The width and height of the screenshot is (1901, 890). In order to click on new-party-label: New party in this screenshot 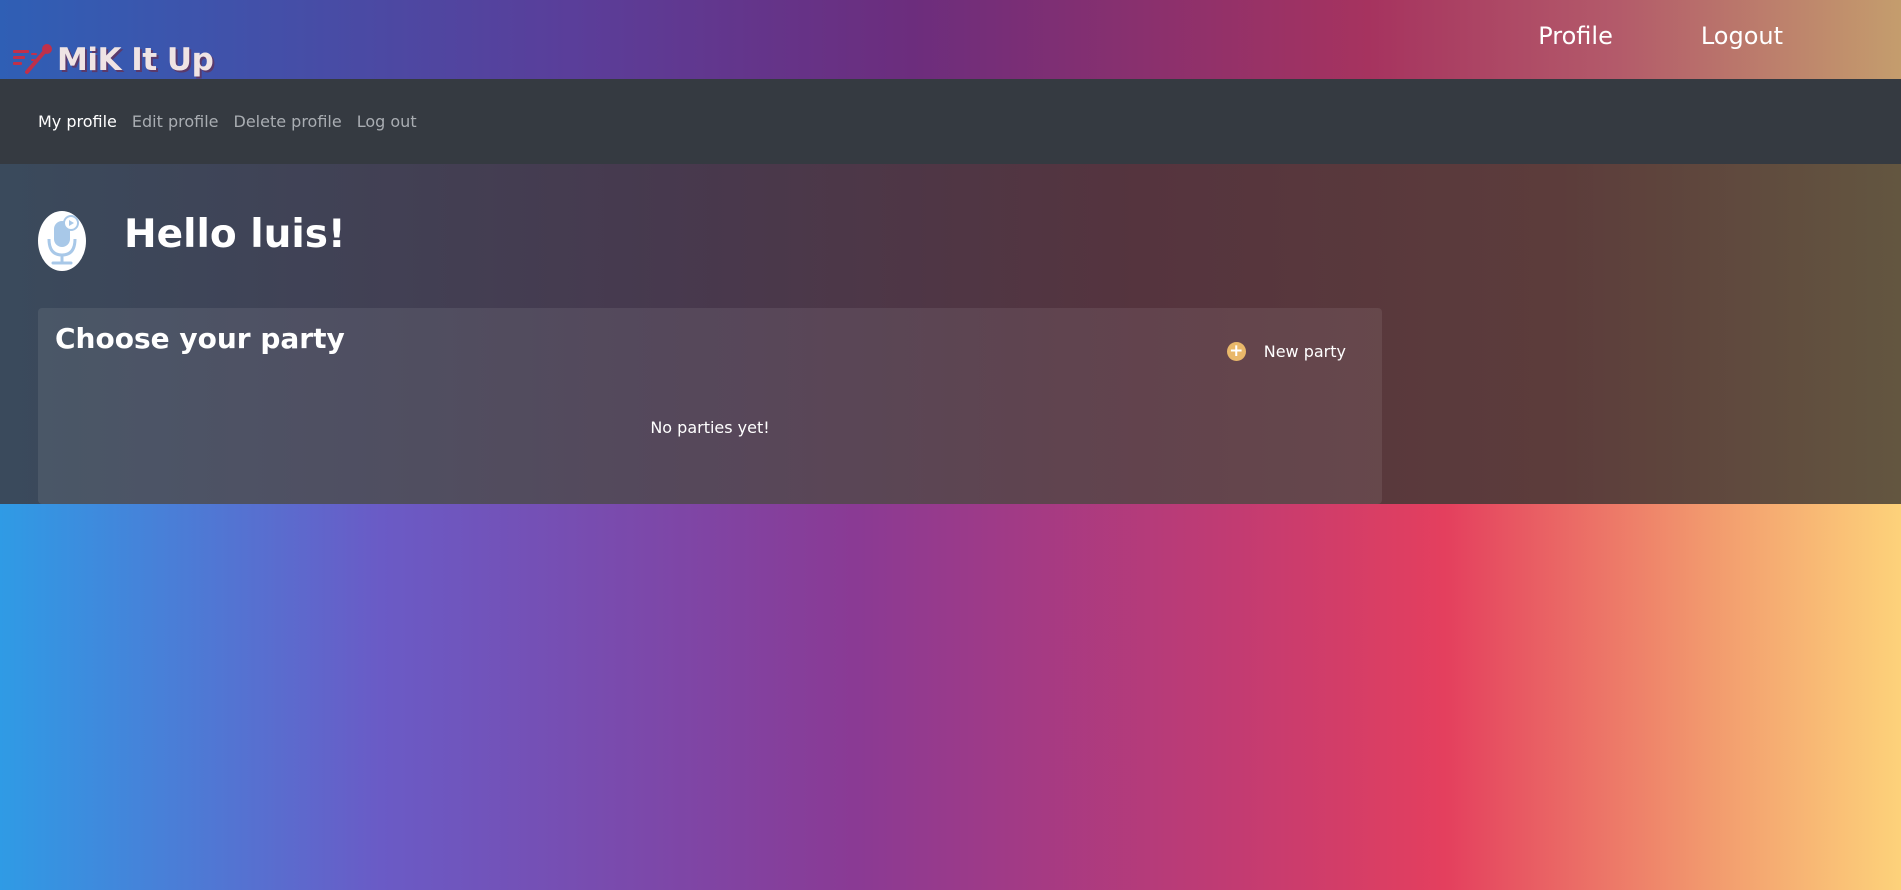, I will do `click(1304, 351)`.